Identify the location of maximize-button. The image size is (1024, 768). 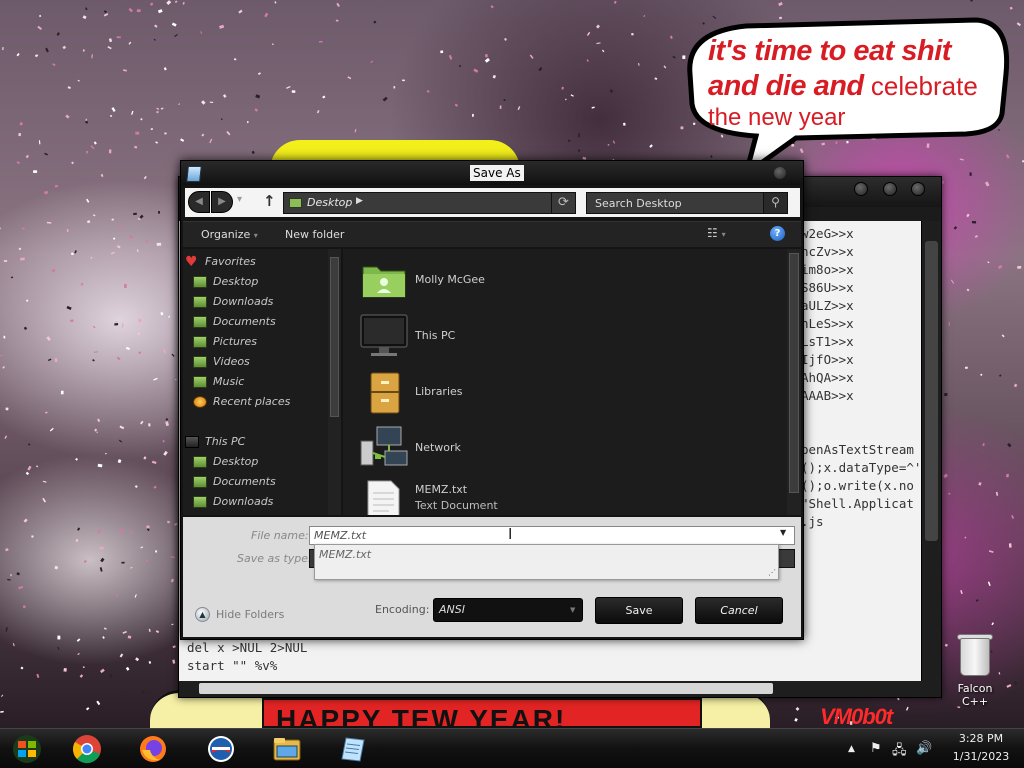
(890, 189).